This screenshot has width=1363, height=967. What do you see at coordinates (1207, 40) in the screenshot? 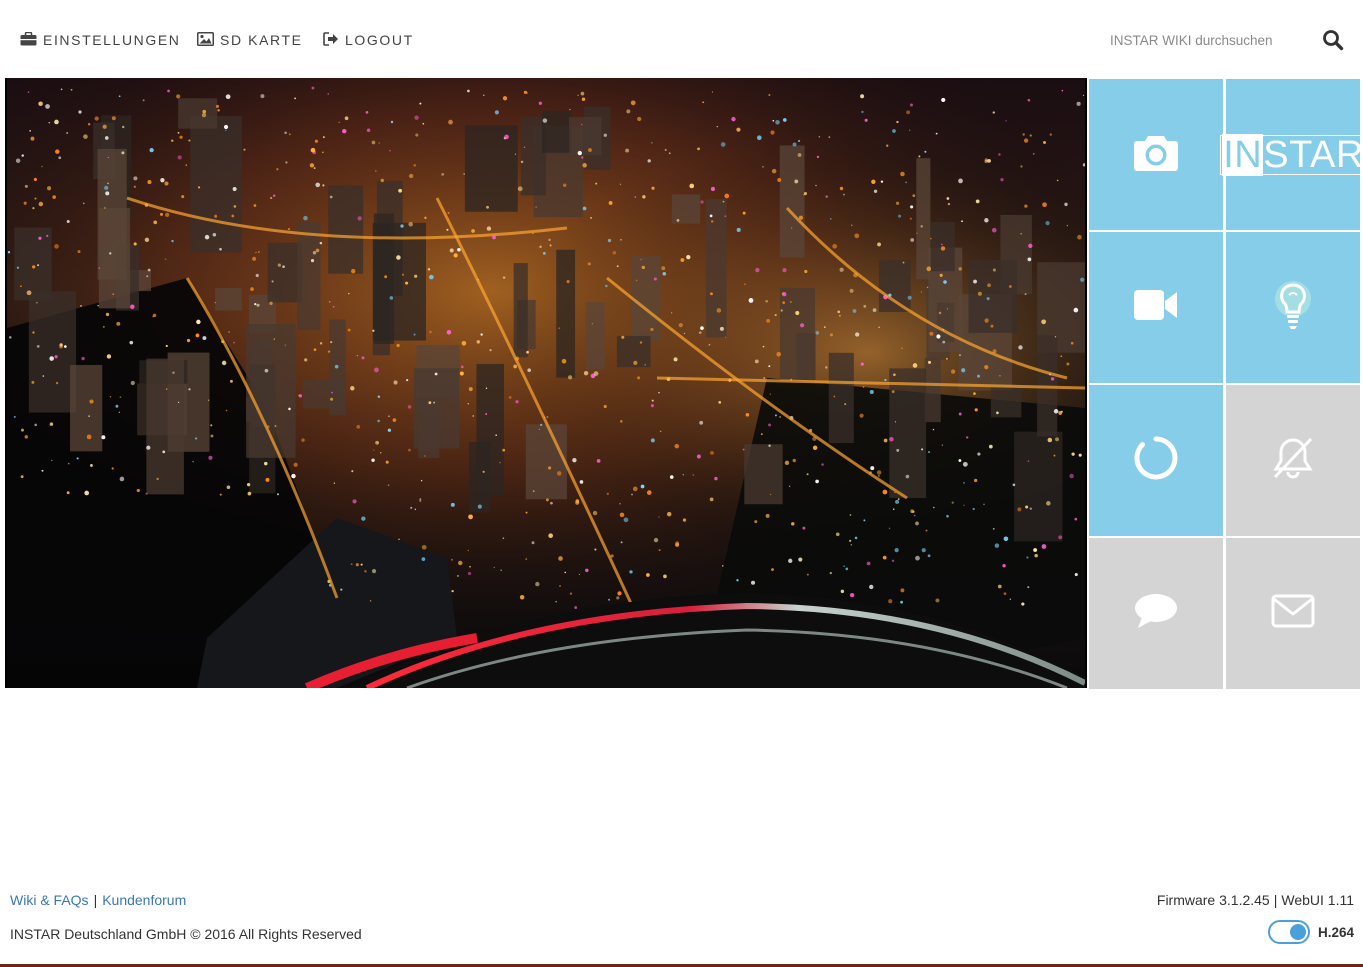
I see `wiki-search-input` at bounding box center [1207, 40].